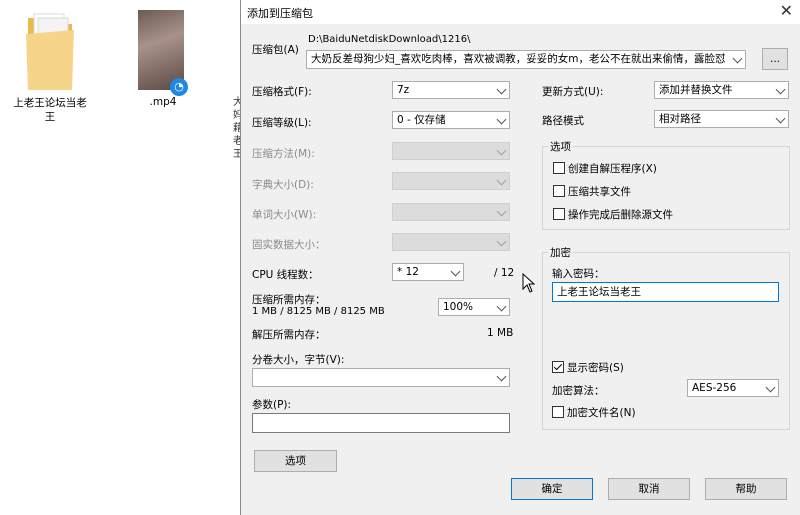  I want to click on cpu-threads-max: / 12, so click(504, 273).